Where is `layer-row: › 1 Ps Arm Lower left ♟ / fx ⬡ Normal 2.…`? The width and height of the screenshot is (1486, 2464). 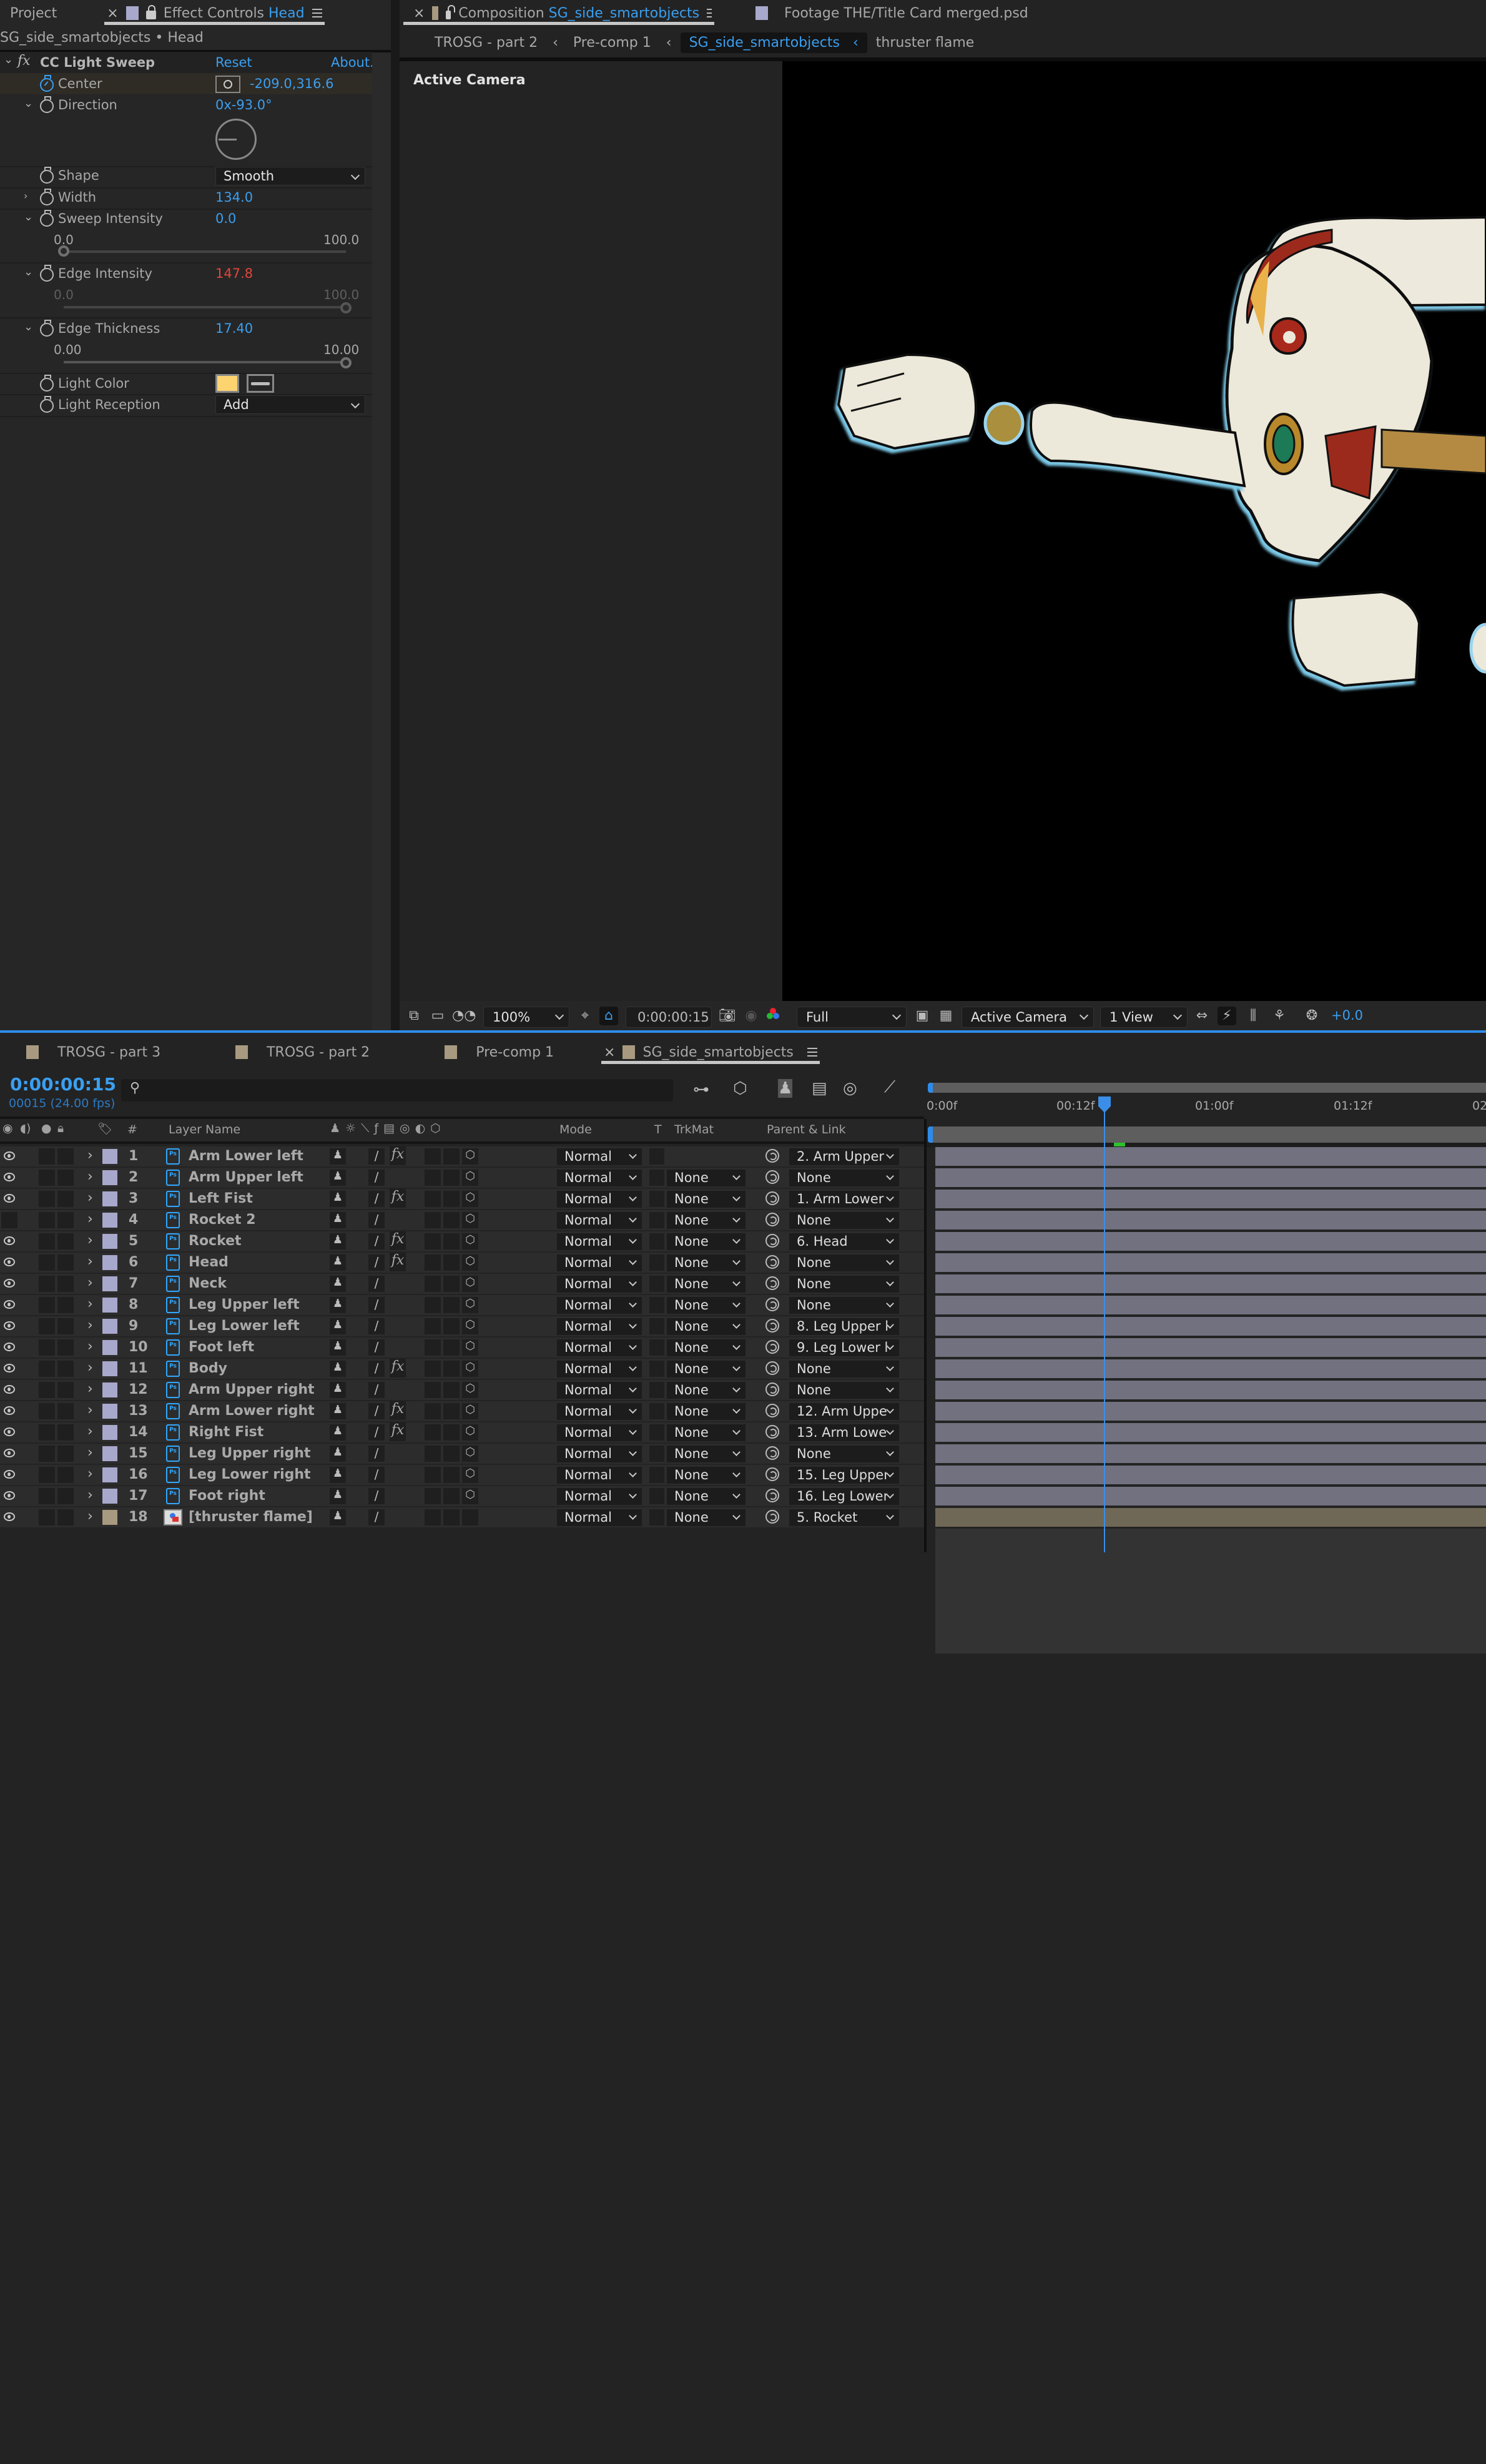 layer-row: › 1 Ps Arm Lower left ♟ / fx ⬡ Normal 2.… is located at coordinates (462, 1156).